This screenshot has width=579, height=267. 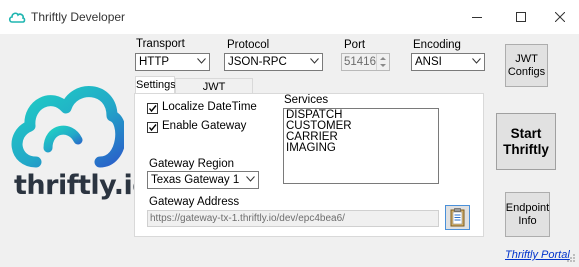 What do you see at coordinates (257, 62) in the screenshot?
I see `protocol-value: JSON-RPC` at bounding box center [257, 62].